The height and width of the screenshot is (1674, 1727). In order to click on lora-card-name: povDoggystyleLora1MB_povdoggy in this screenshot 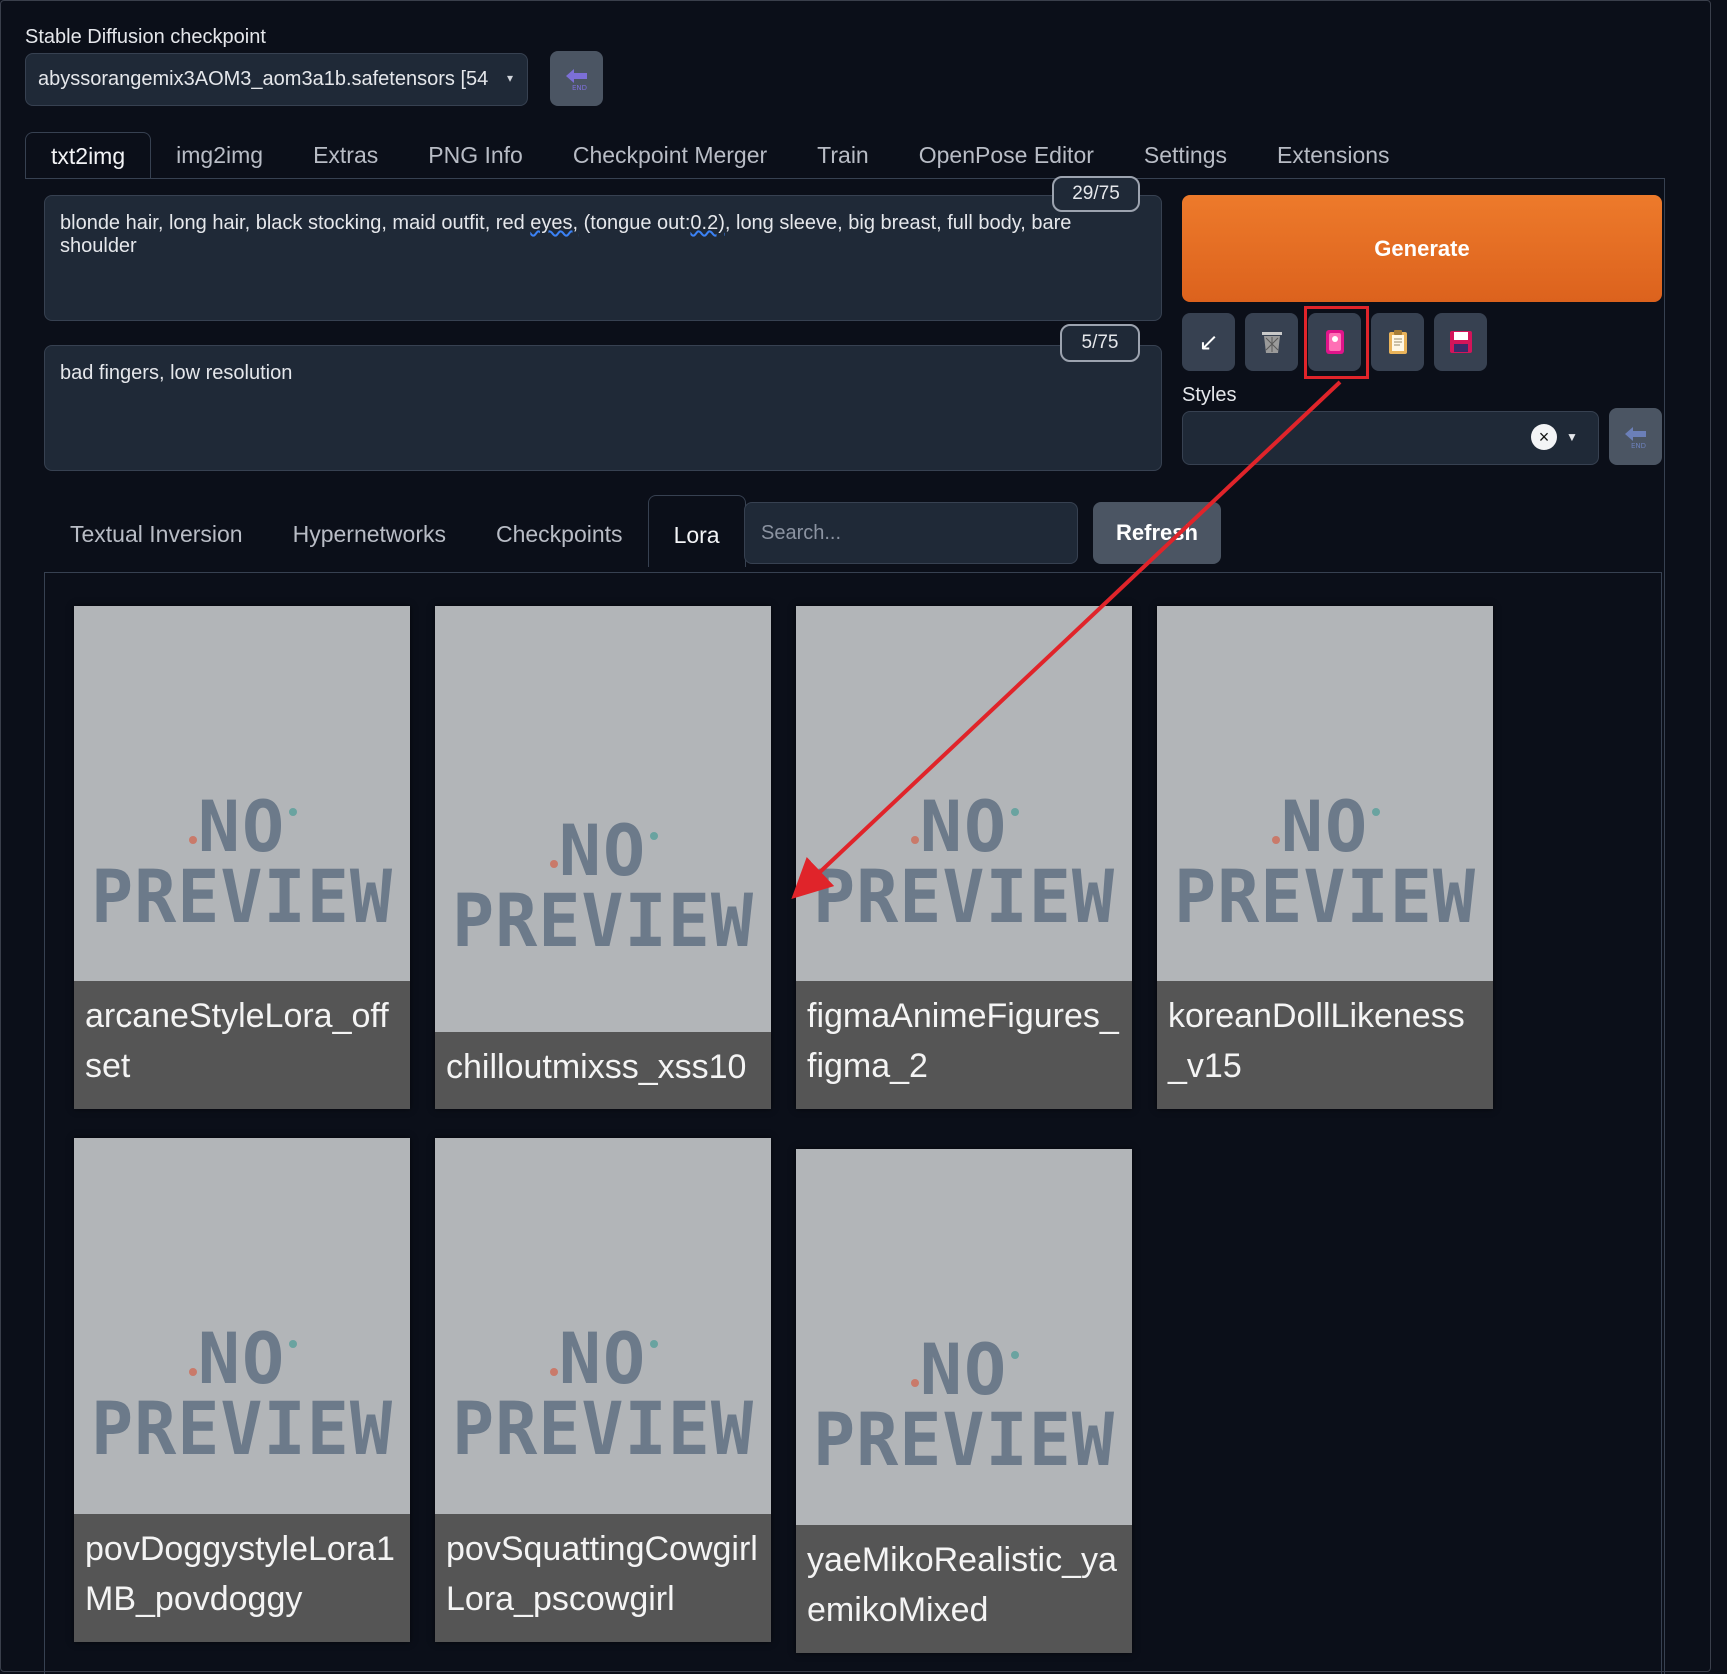, I will do `click(242, 1578)`.